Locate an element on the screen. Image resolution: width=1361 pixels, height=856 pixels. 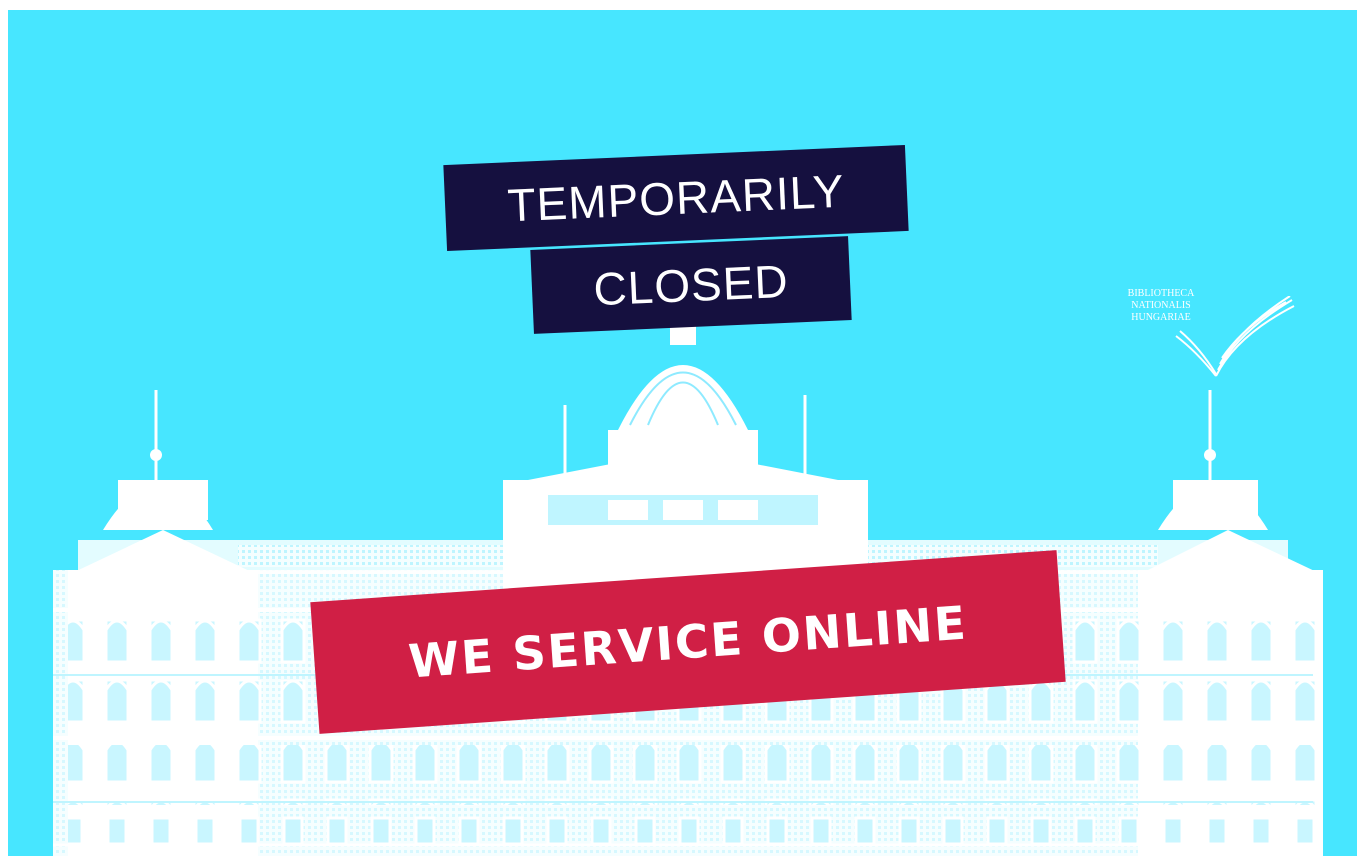
library-logo: BIBLIOTHECA NATIONALIS HUNGARIAE is located at coordinates (1201, 343).